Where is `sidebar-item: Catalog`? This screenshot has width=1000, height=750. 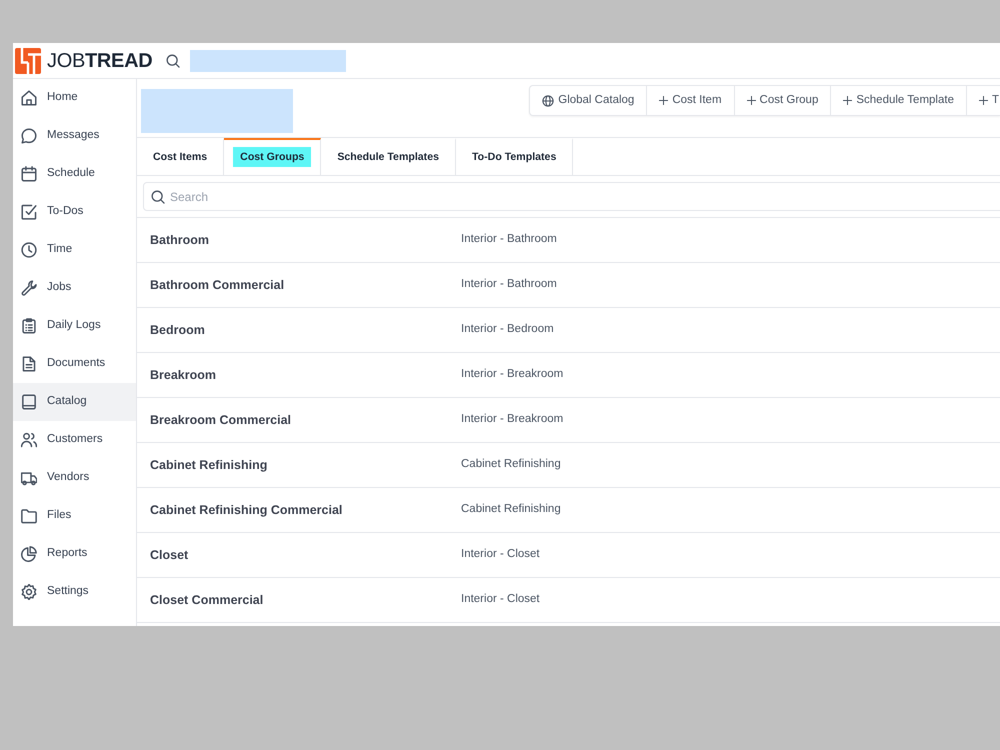 sidebar-item: Catalog is located at coordinates (74, 402).